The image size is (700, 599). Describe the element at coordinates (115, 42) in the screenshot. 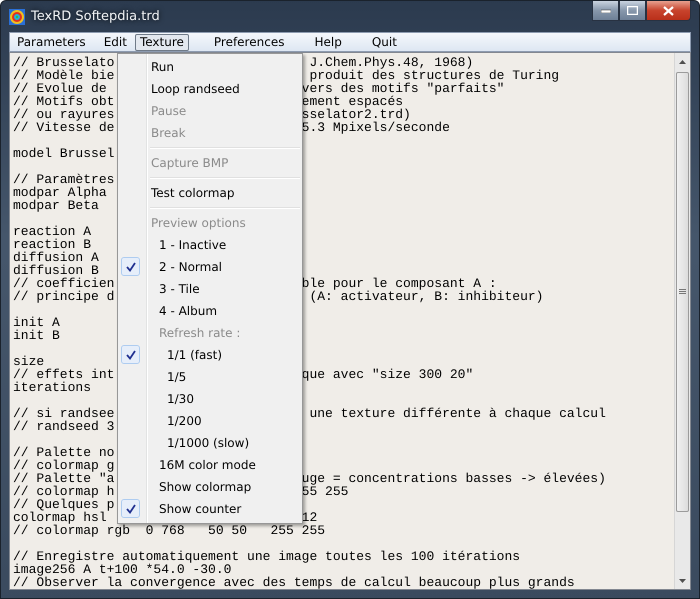

I see `menu-title: Edit` at that location.